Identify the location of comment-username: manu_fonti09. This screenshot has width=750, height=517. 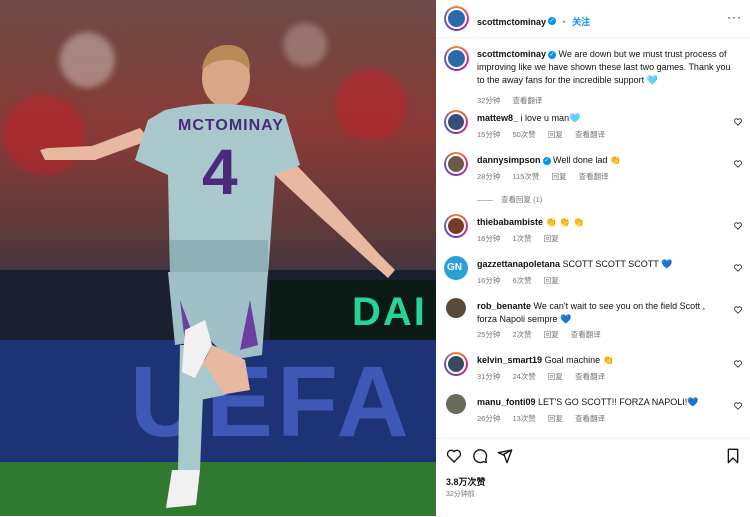
(506, 402).